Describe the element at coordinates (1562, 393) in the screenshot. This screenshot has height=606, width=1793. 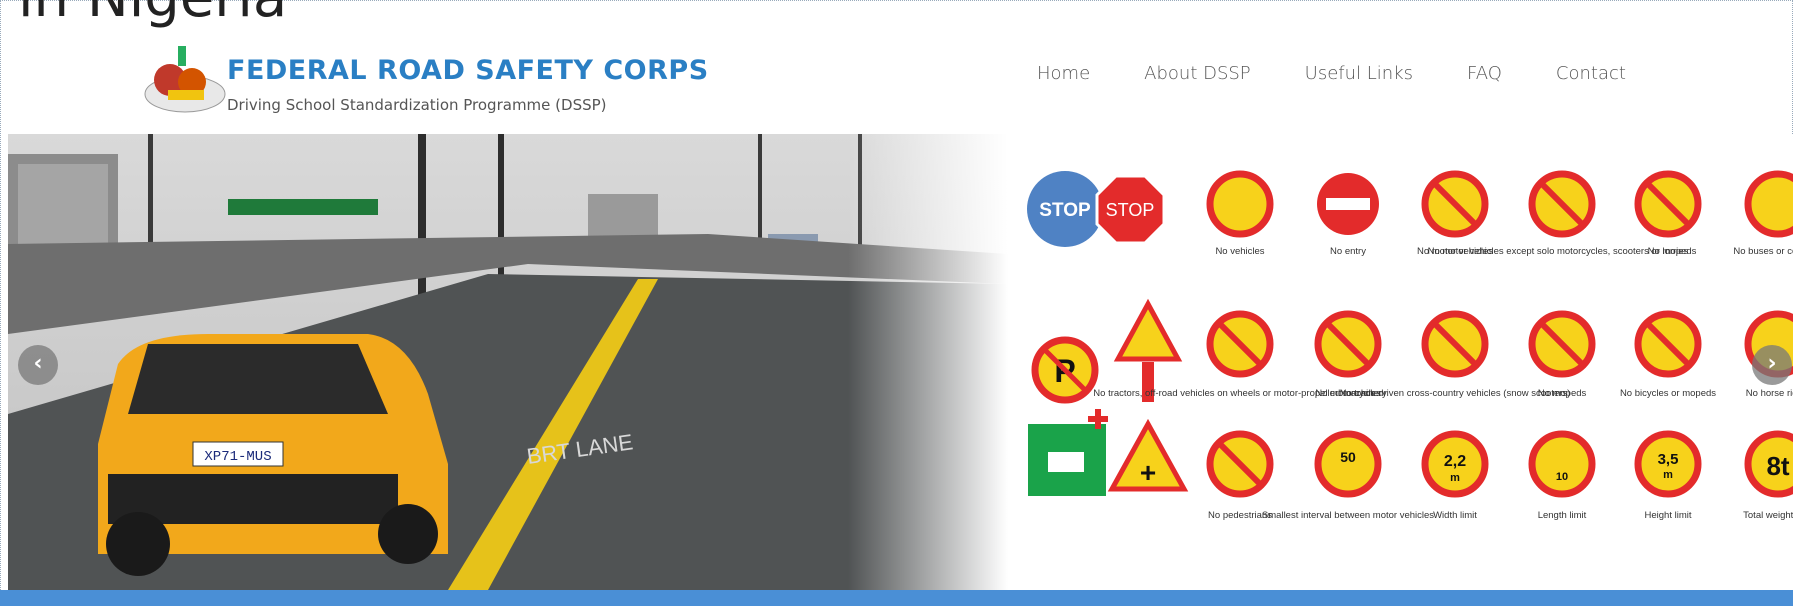
I see `sign-label-no-mopeds: No mopeds` at that location.